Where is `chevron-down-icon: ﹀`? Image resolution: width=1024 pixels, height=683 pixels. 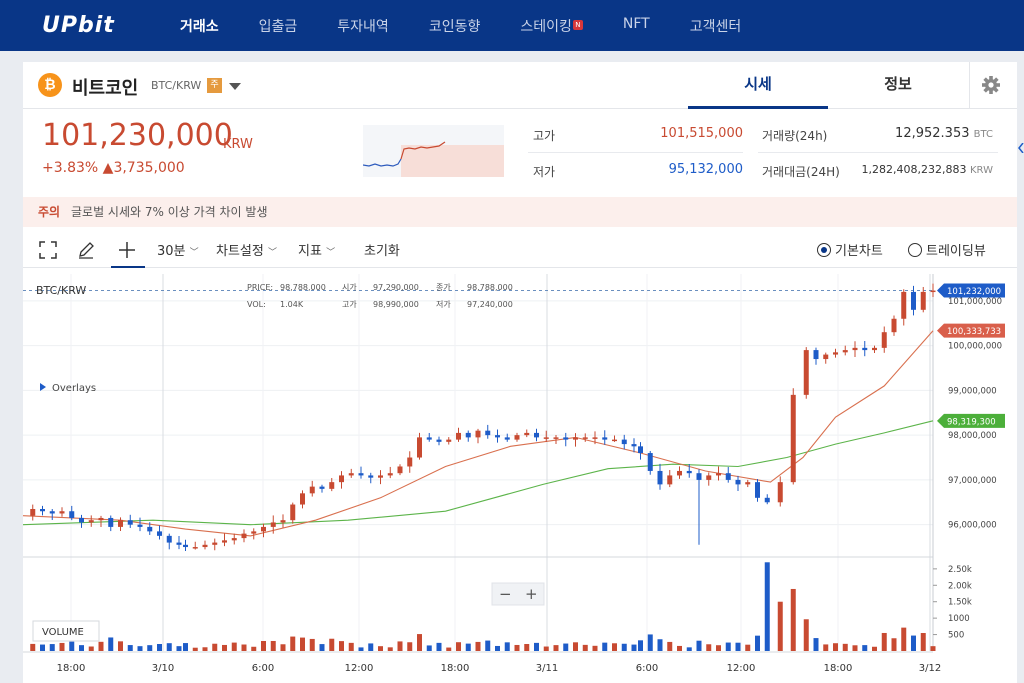
chevron-down-icon: ﹀ is located at coordinates (331, 253).